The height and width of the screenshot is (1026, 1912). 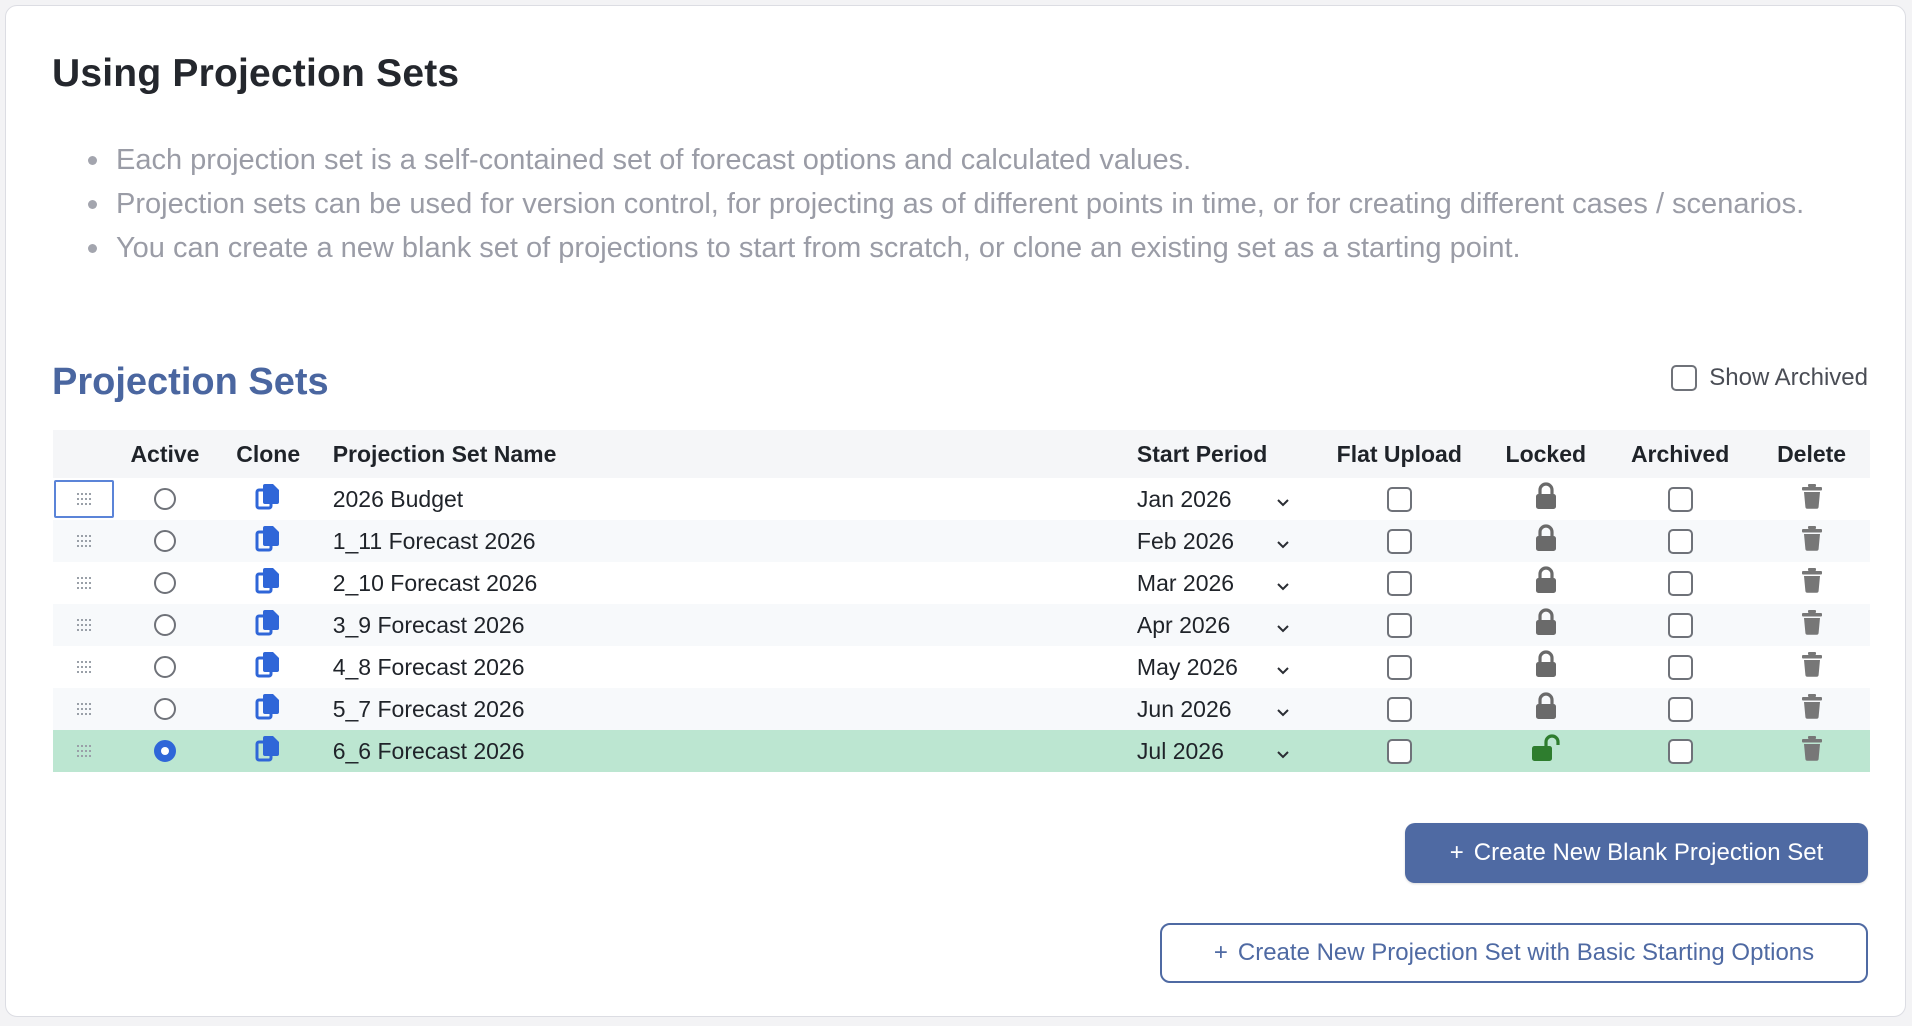 I want to click on projection-set-name: 2_10 Forecast 2026, so click(x=729, y=583).